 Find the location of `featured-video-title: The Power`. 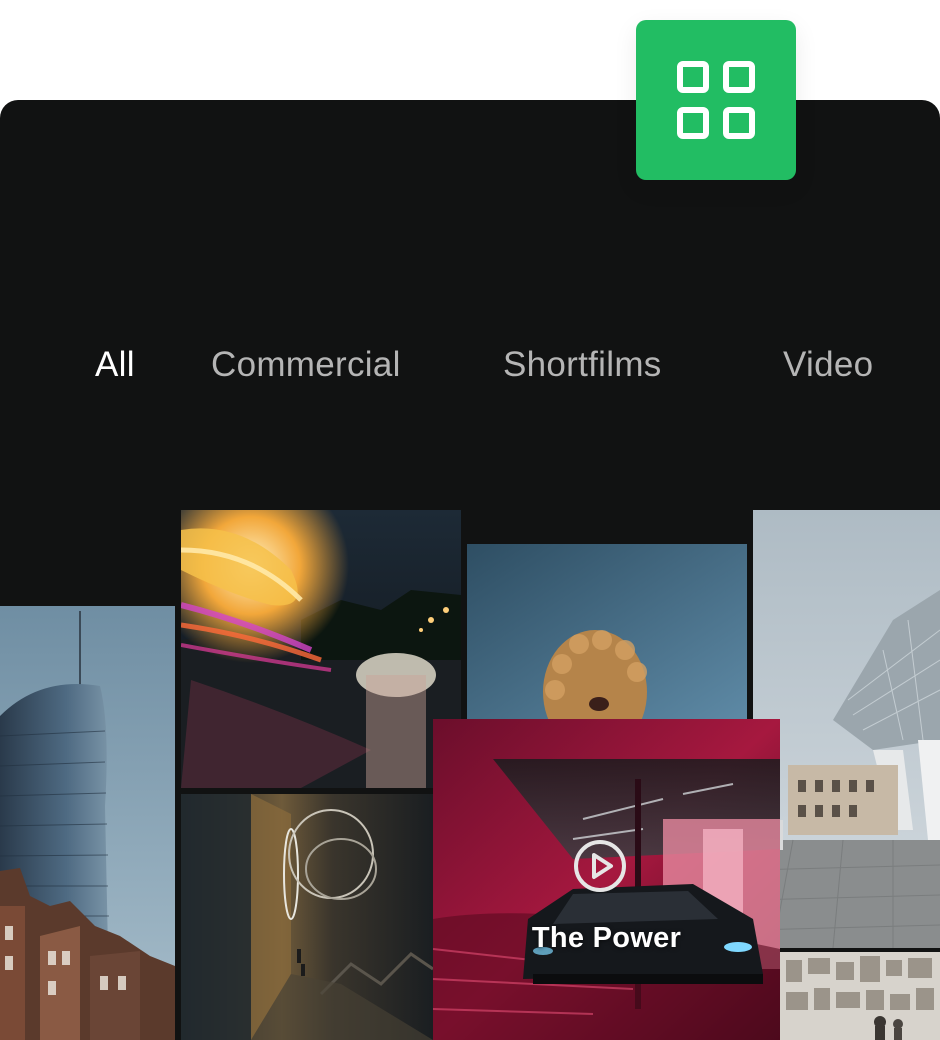

featured-video-title: The Power is located at coordinates (606, 938).